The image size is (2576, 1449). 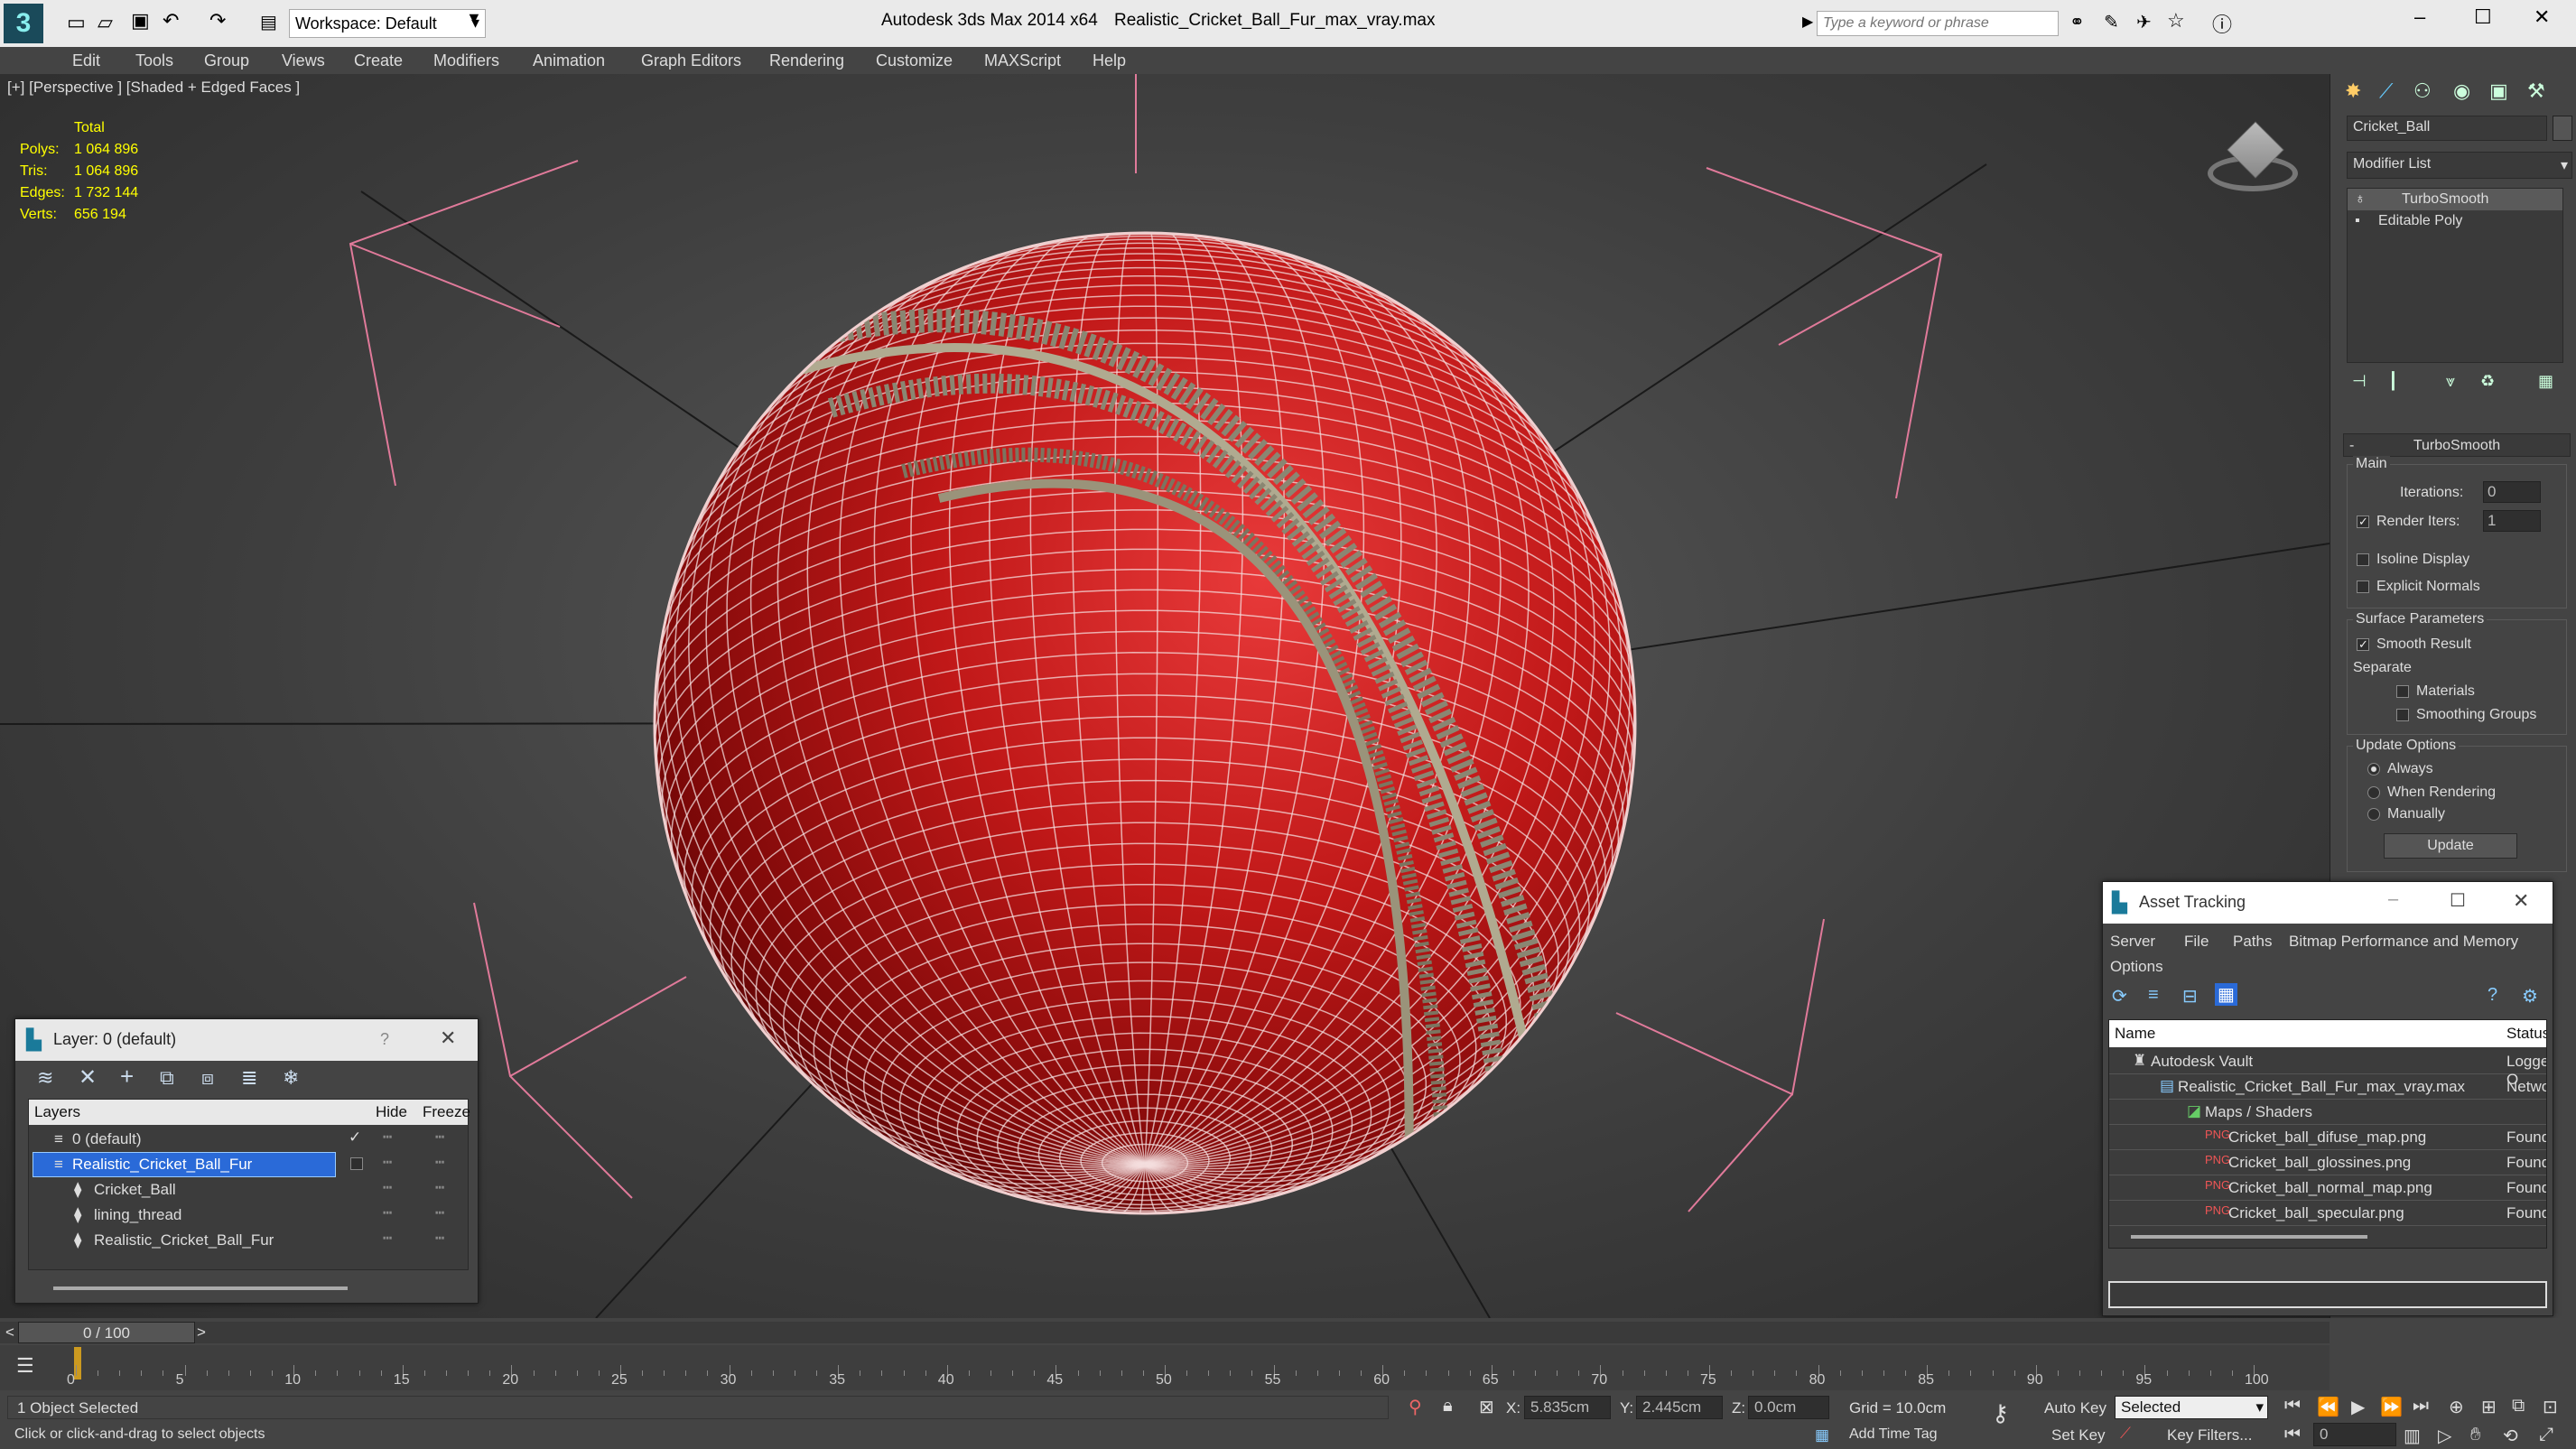 What do you see at coordinates (2512, 492) in the screenshot?
I see `iterations-spinner: 0` at bounding box center [2512, 492].